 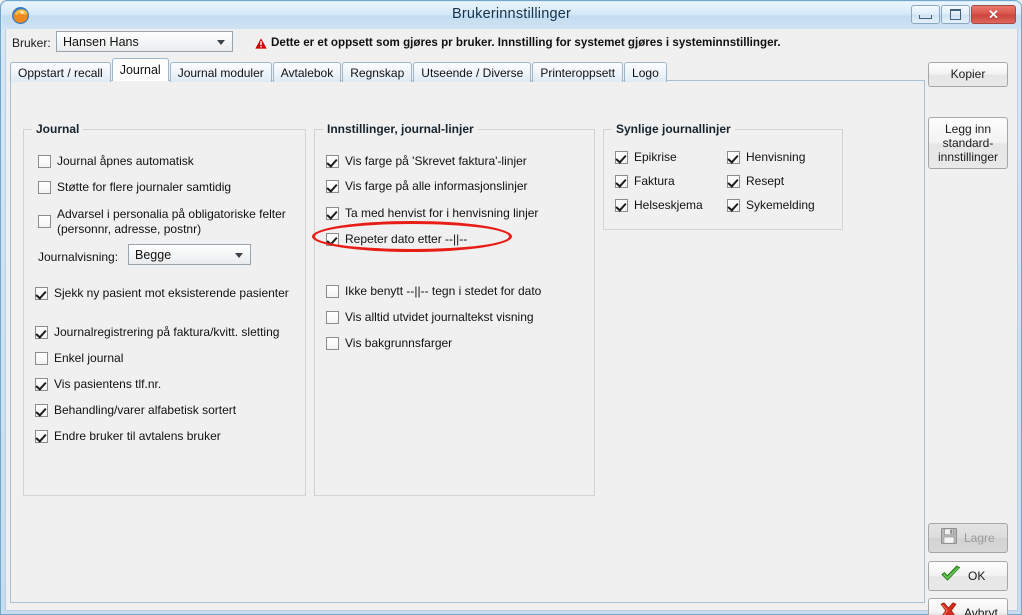 I want to click on checkbox-resept: Resept, so click(x=755, y=181).